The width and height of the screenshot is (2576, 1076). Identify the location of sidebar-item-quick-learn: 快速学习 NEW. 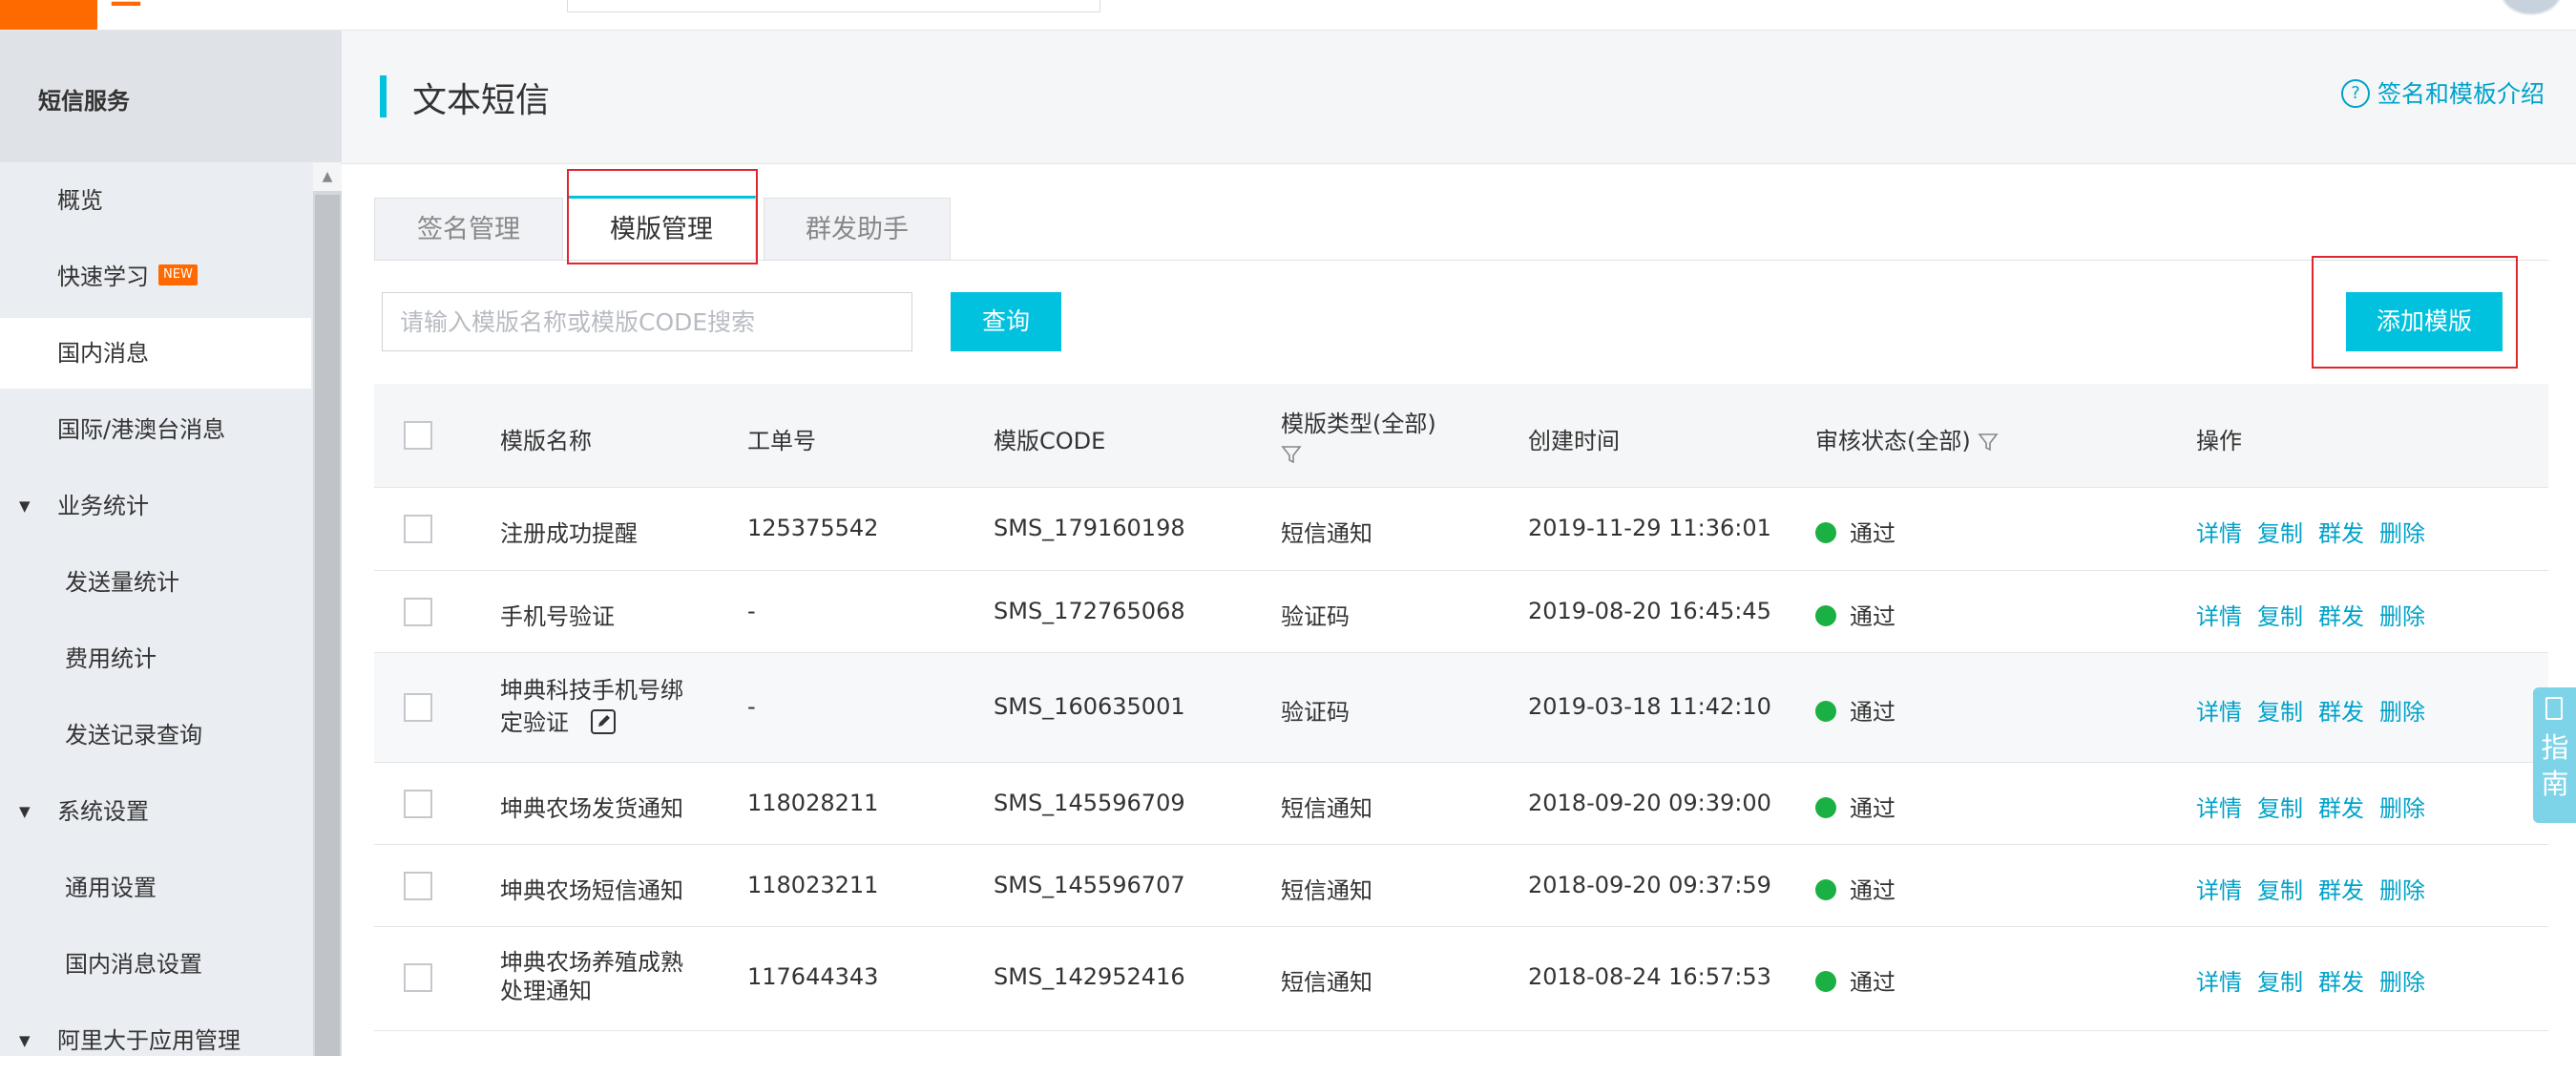
(155, 277).